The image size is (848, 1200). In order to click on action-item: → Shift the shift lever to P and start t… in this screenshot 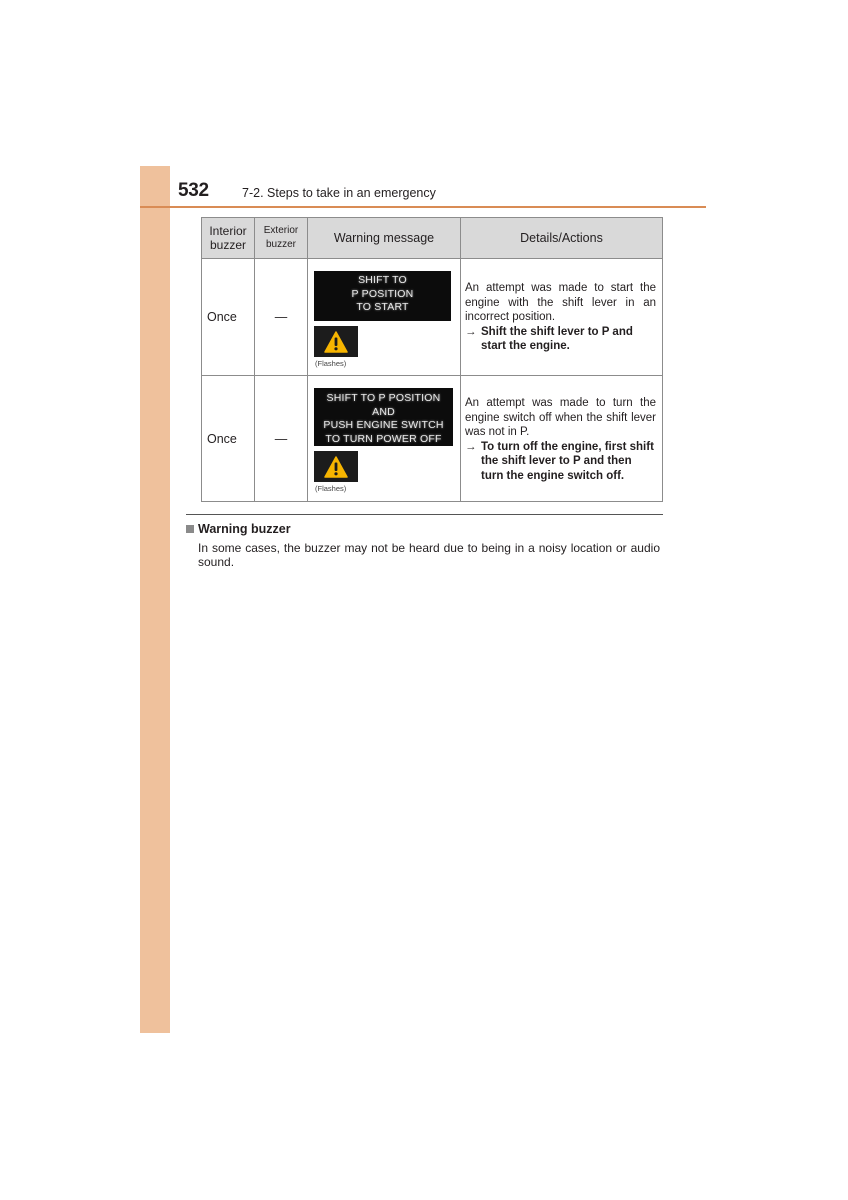, I will do `click(560, 339)`.